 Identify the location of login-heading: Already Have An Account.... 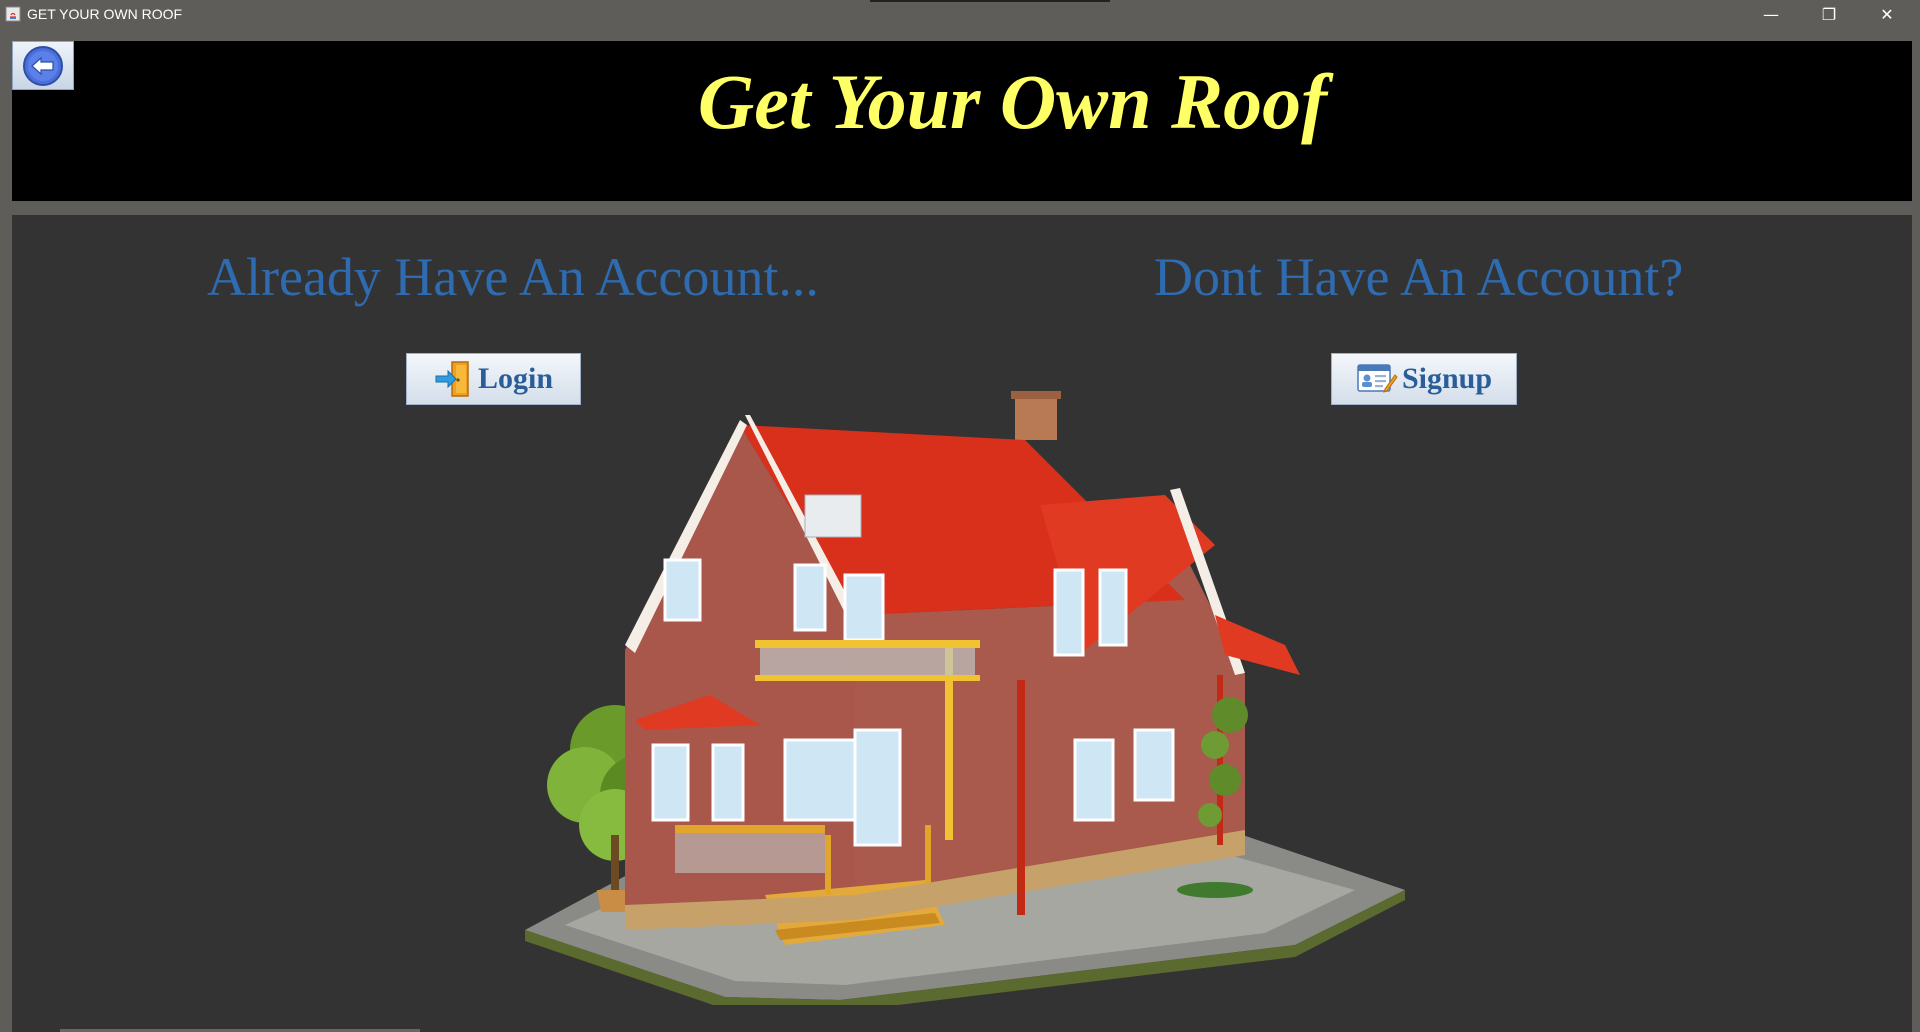
(513, 277).